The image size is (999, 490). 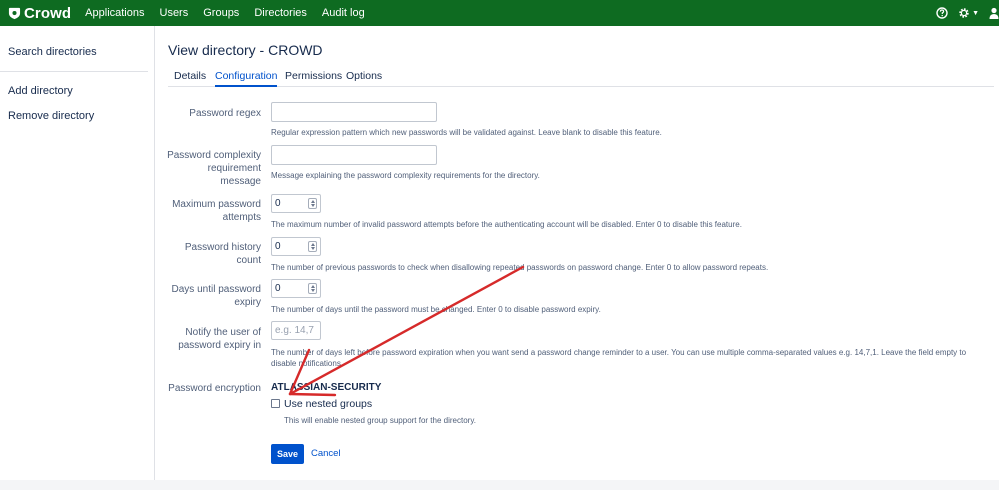 I want to click on expiry-label-line: Days until password, so click(x=216, y=289).